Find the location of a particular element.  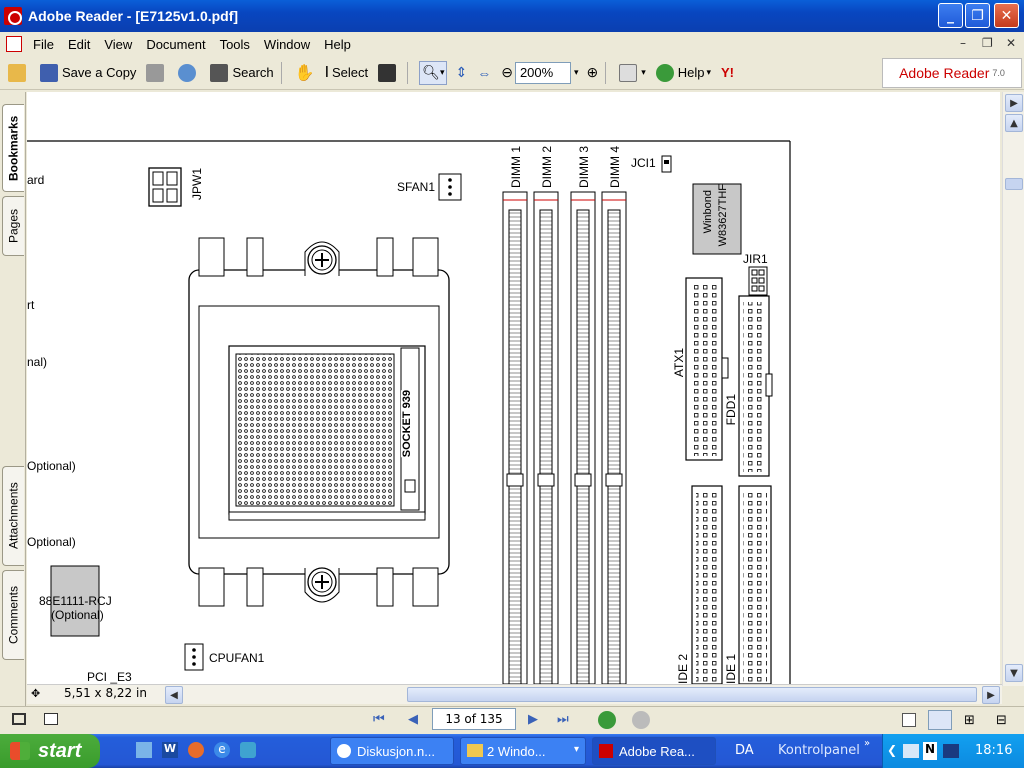

doc-minimize-button: – is located at coordinates (963, 43).